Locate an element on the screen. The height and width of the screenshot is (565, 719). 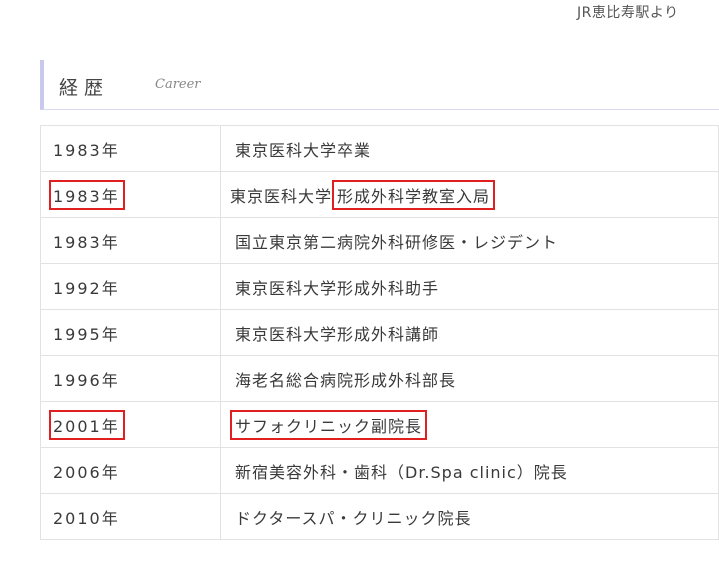
year-cell: 1992年 is located at coordinates (130, 286).